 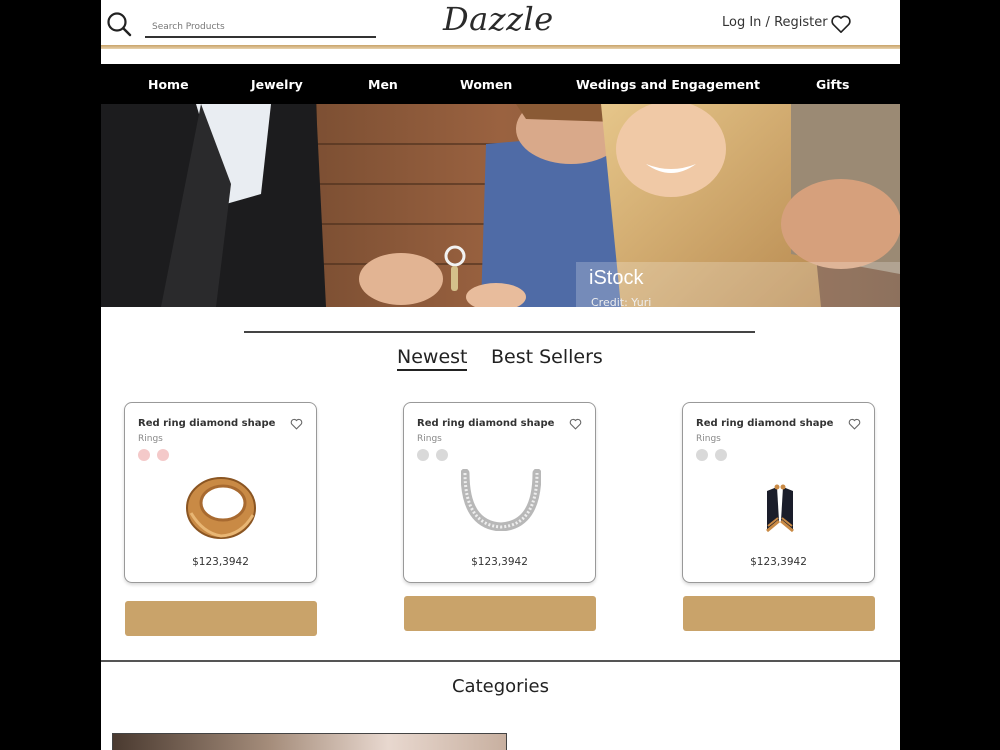 I want to click on site-header: Dazzle Log In / Register, so click(x=500, y=23).